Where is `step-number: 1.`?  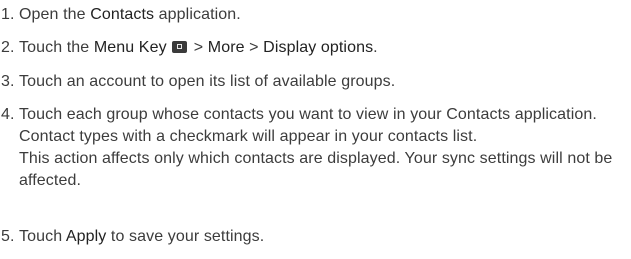
step-number: 1. is located at coordinates (8, 14).